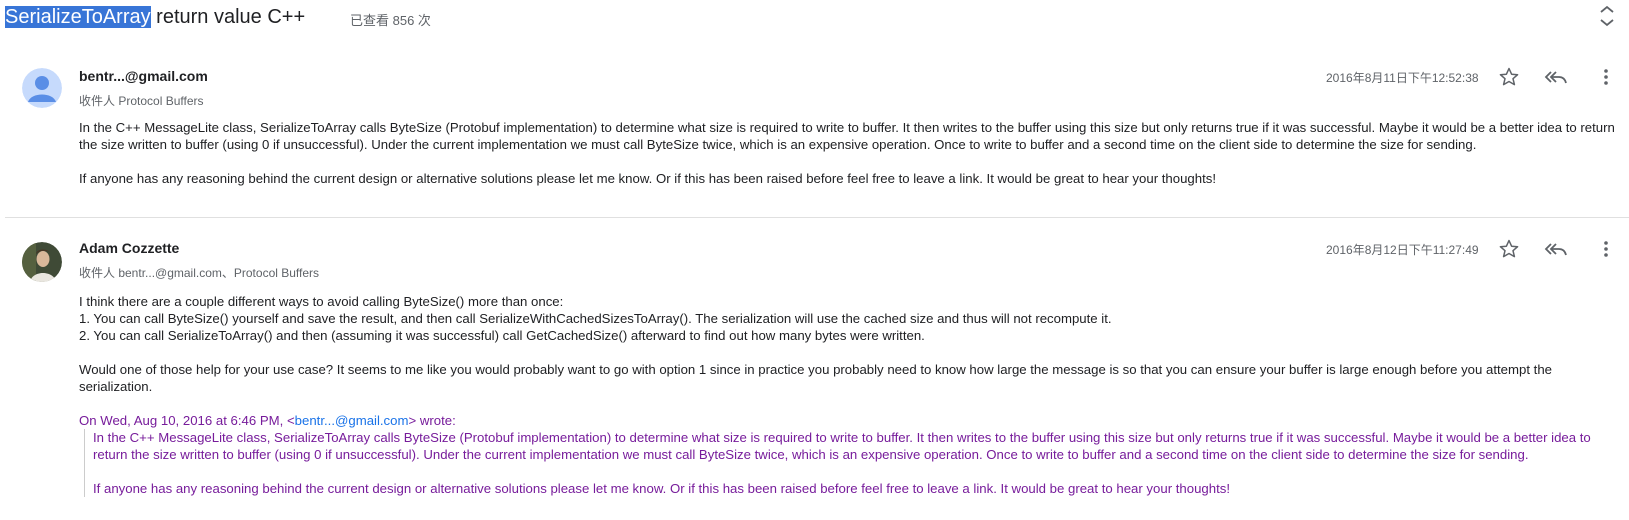  I want to click on recipients: 收件人 bentr...@gmail.com、Protocol Buffers, so click(199, 273).